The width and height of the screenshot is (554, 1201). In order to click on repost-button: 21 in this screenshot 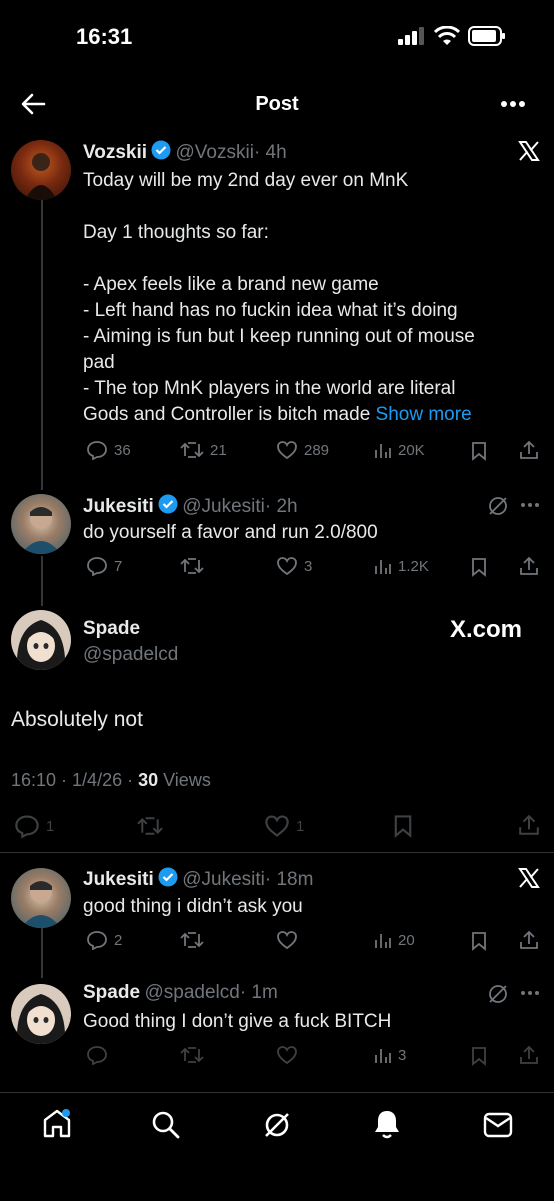, I will do `click(203, 450)`.